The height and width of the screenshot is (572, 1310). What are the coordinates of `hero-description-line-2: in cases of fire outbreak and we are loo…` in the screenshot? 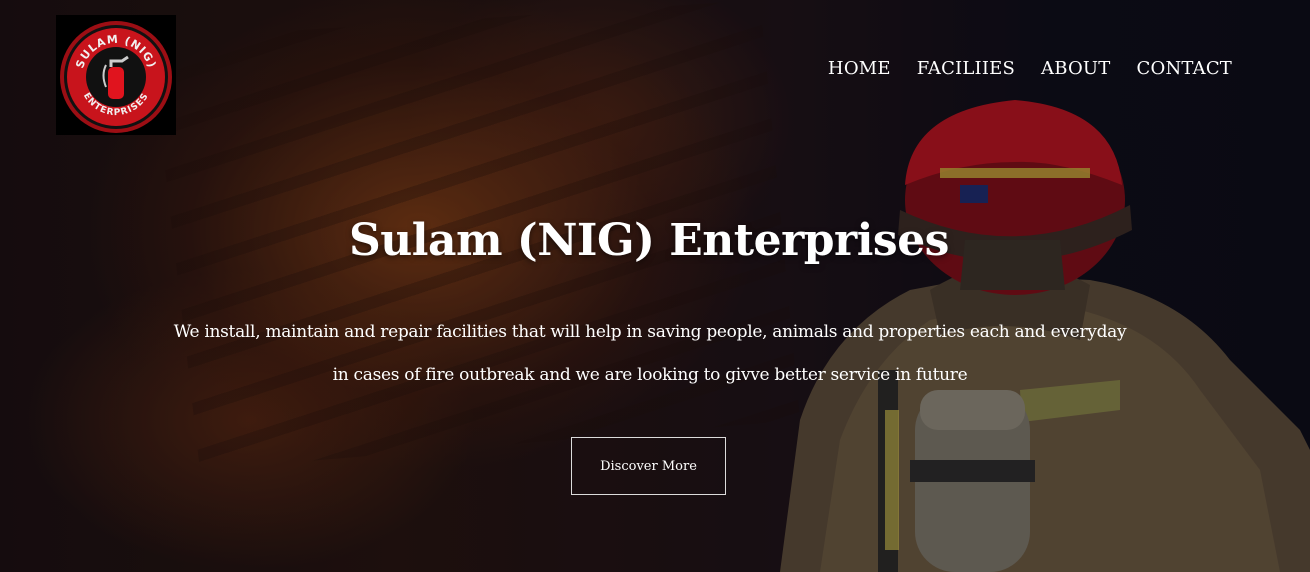 It's located at (650, 375).